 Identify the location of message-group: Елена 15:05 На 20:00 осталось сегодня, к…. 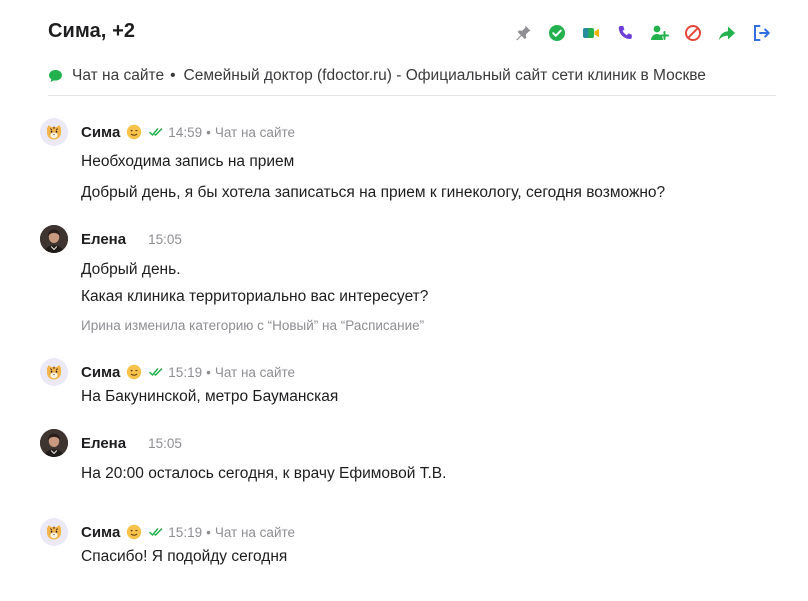
(410, 456).